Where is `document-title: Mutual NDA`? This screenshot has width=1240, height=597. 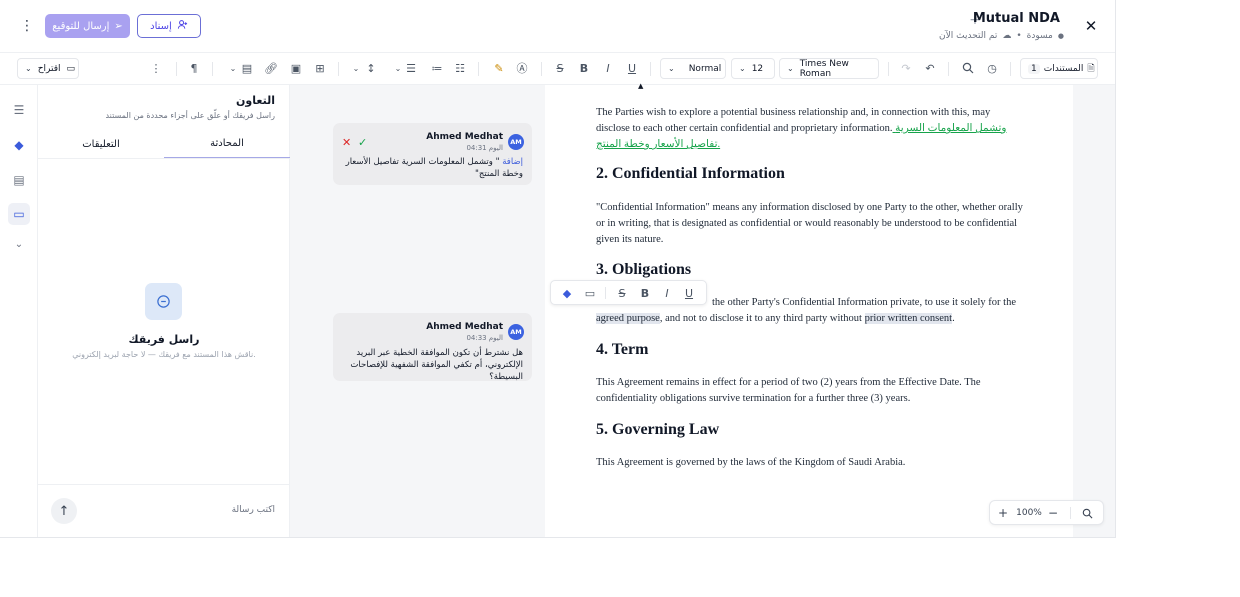 document-title: Mutual NDA is located at coordinates (1016, 18).